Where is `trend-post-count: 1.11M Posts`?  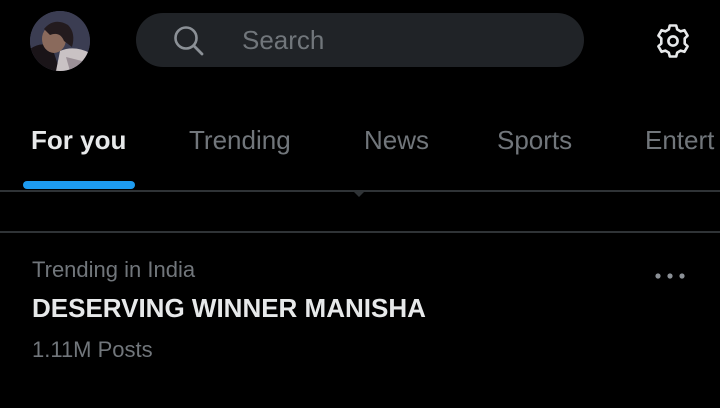 trend-post-count: 1.11M Posts is located at coordinates (92, 349).